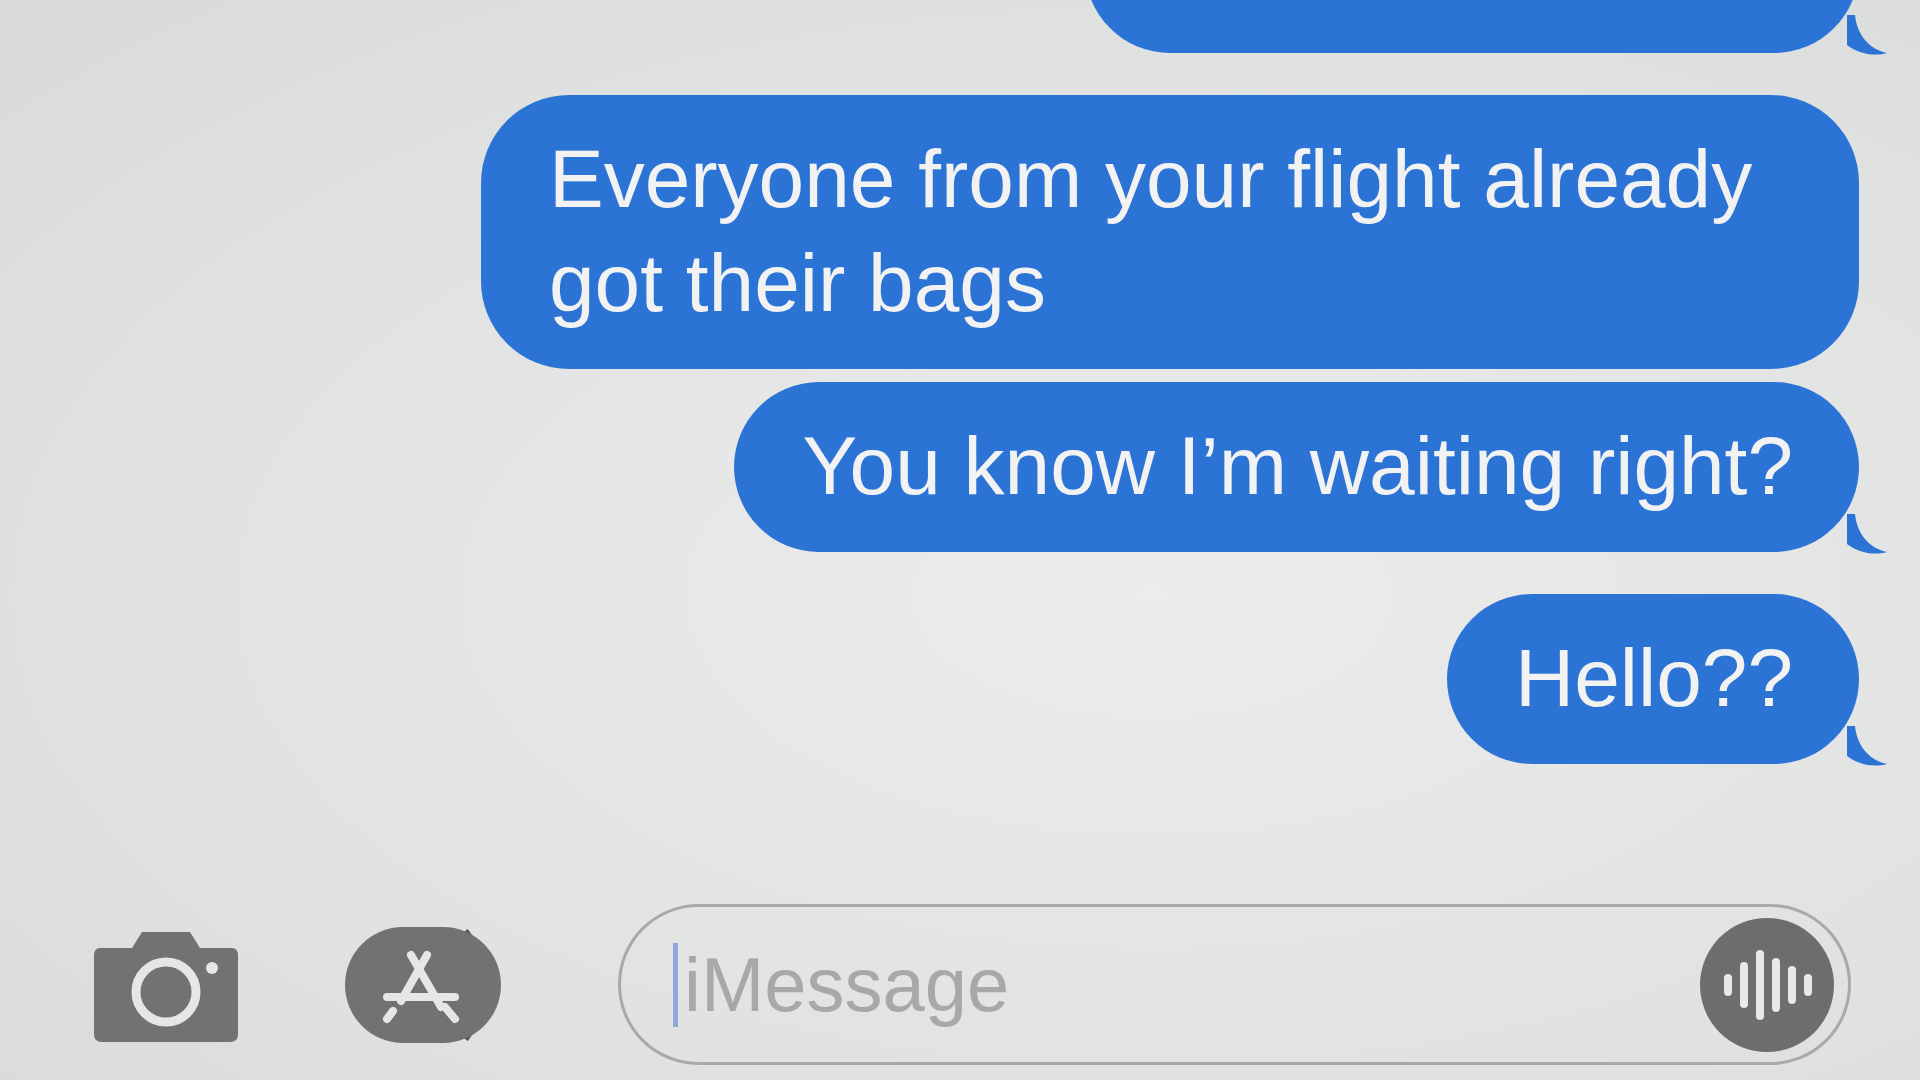  I want to click on message-bubble: Hello??, so click(1652, 679).